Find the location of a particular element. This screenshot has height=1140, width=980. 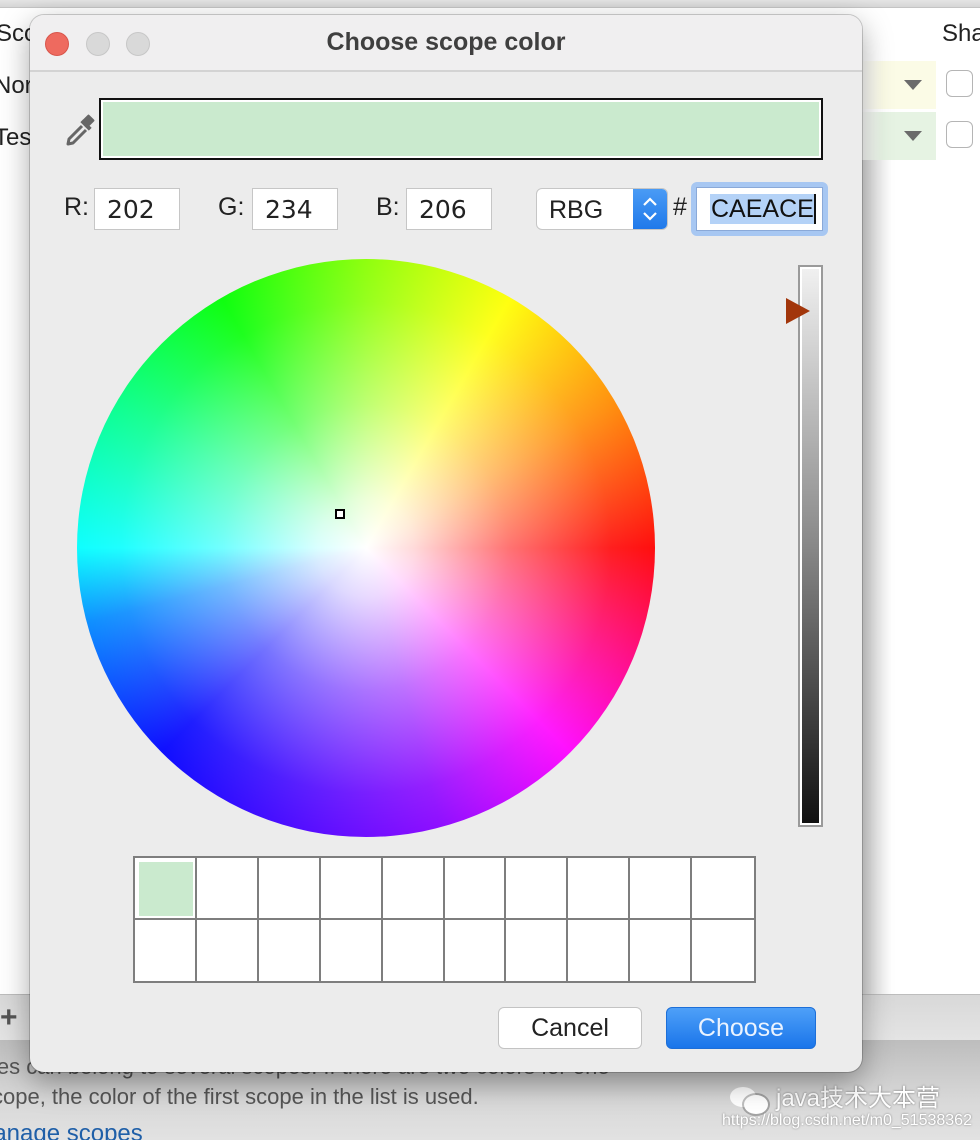

hex-input-focus-ring: CAEACE is located at coordinates (759, 209).